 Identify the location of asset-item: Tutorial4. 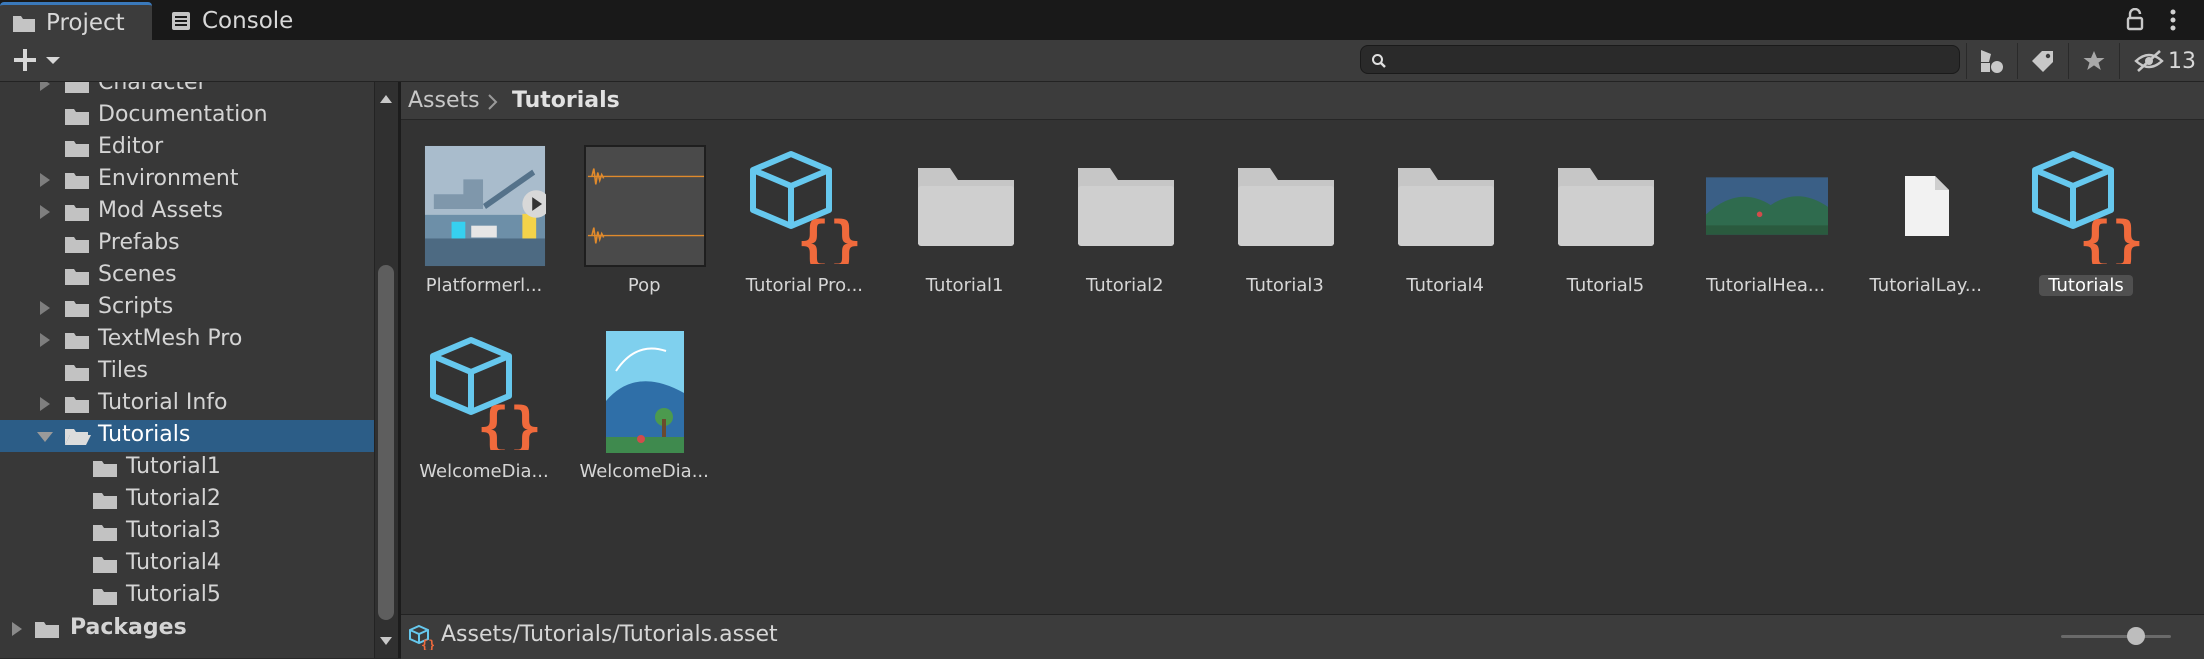
(1445, 208).